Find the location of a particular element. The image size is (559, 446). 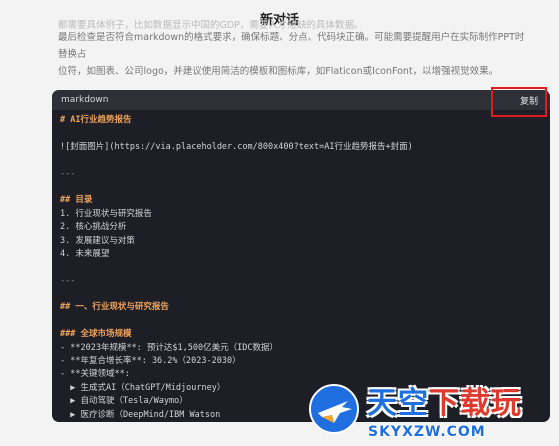

watermark-title: 天空下载玩 is located at coordinates (444, 404).